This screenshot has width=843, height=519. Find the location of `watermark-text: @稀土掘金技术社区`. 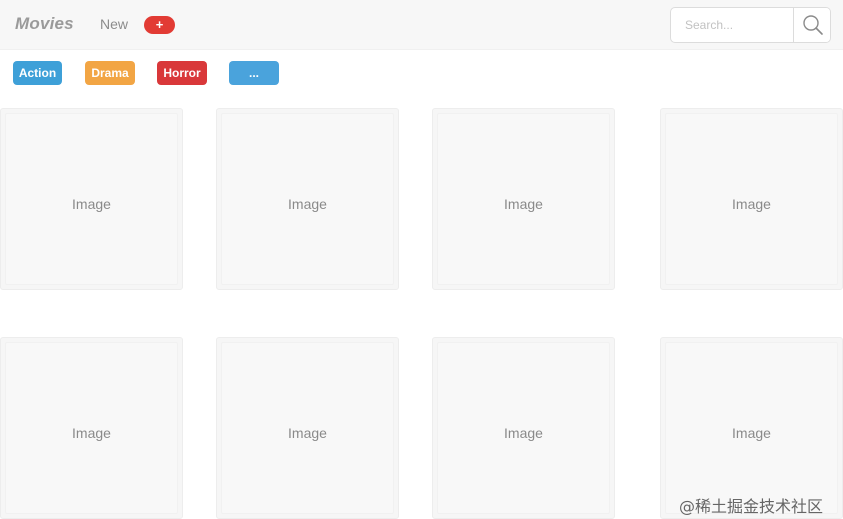

watermark-text: @稀土掘金技术社区 is located at coordinates (751, 506).